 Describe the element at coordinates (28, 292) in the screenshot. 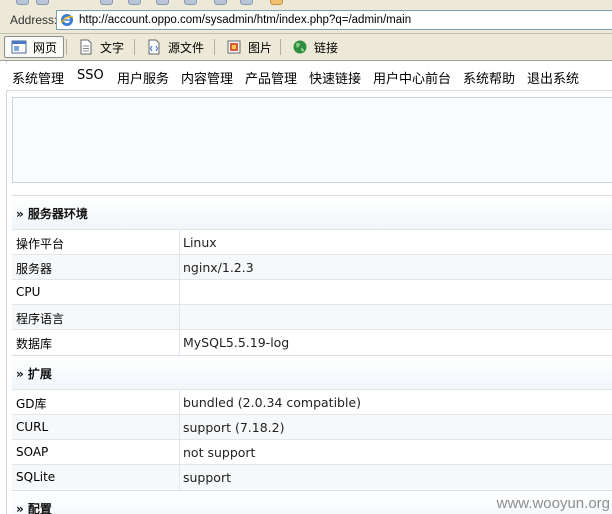

I see `row-key: CPU` at that location.